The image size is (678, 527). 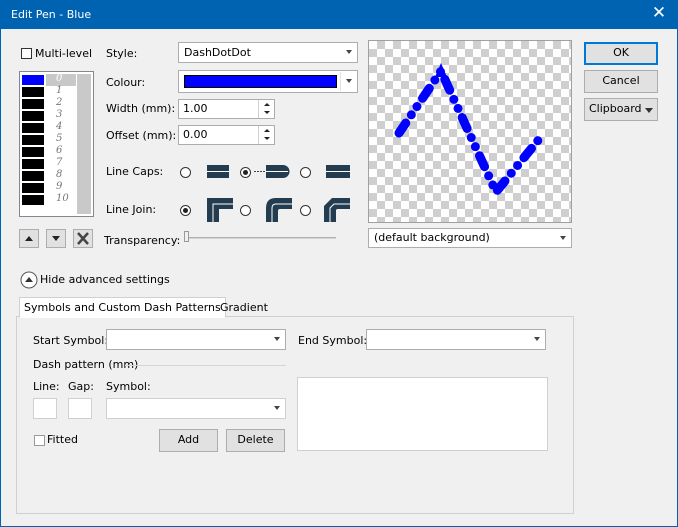 What do you see at coordinates (456, 339) in the screenshot?
I see `end-symbol-select` at bounding box center [456, 339].